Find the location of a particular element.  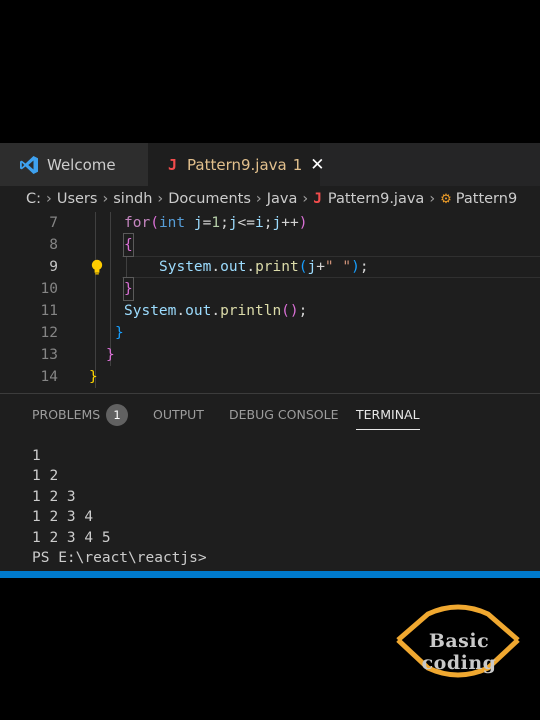

code-text: System.out.print(j+" "); is located at coordinates (264, 267).